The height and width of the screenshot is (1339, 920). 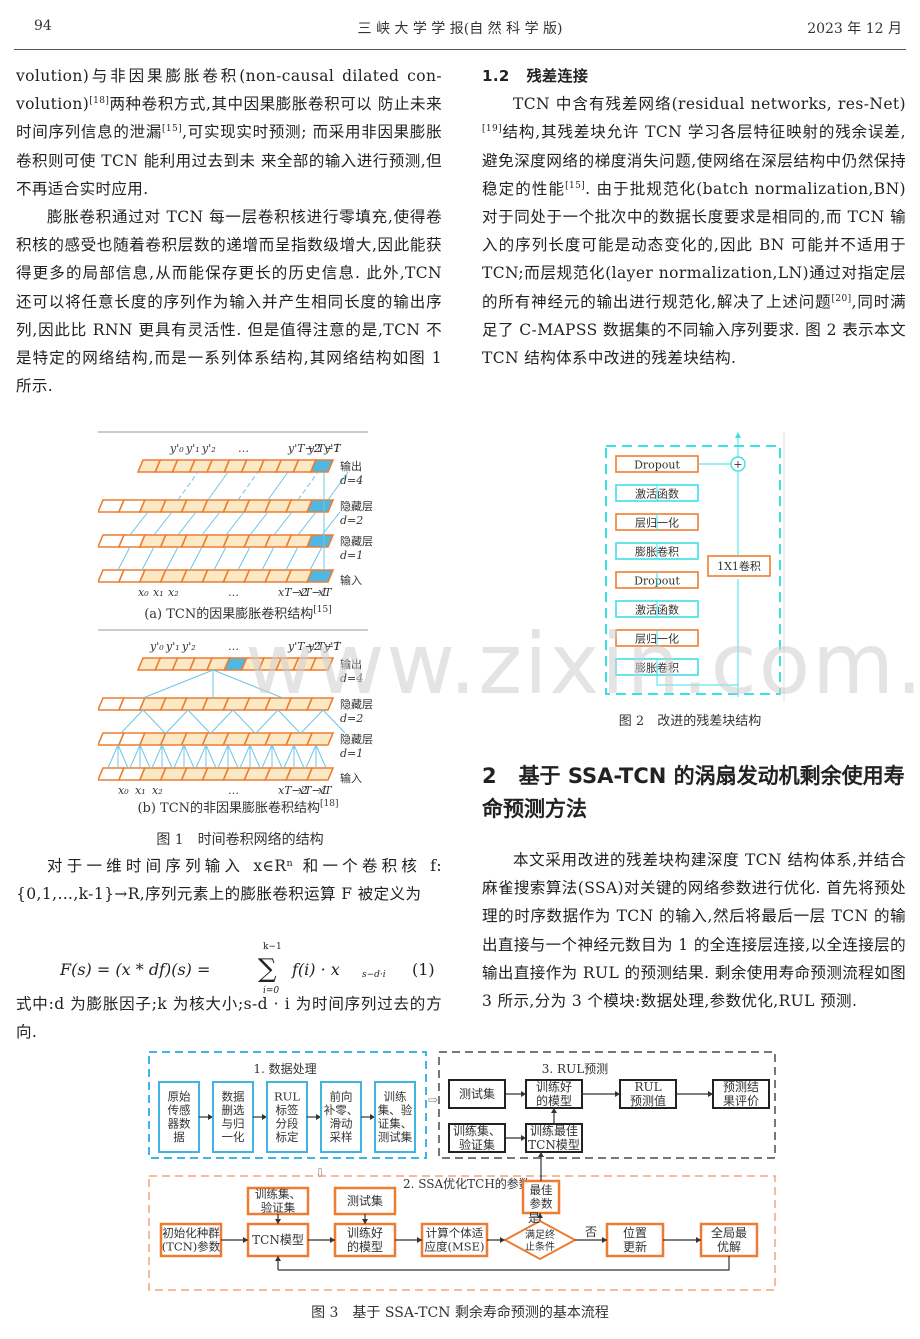 What do you see at coordinates (739, 566) in the screenshot?
I see `shortcut-conv-label: 1X1卷积` at bounding box center [739, 566].